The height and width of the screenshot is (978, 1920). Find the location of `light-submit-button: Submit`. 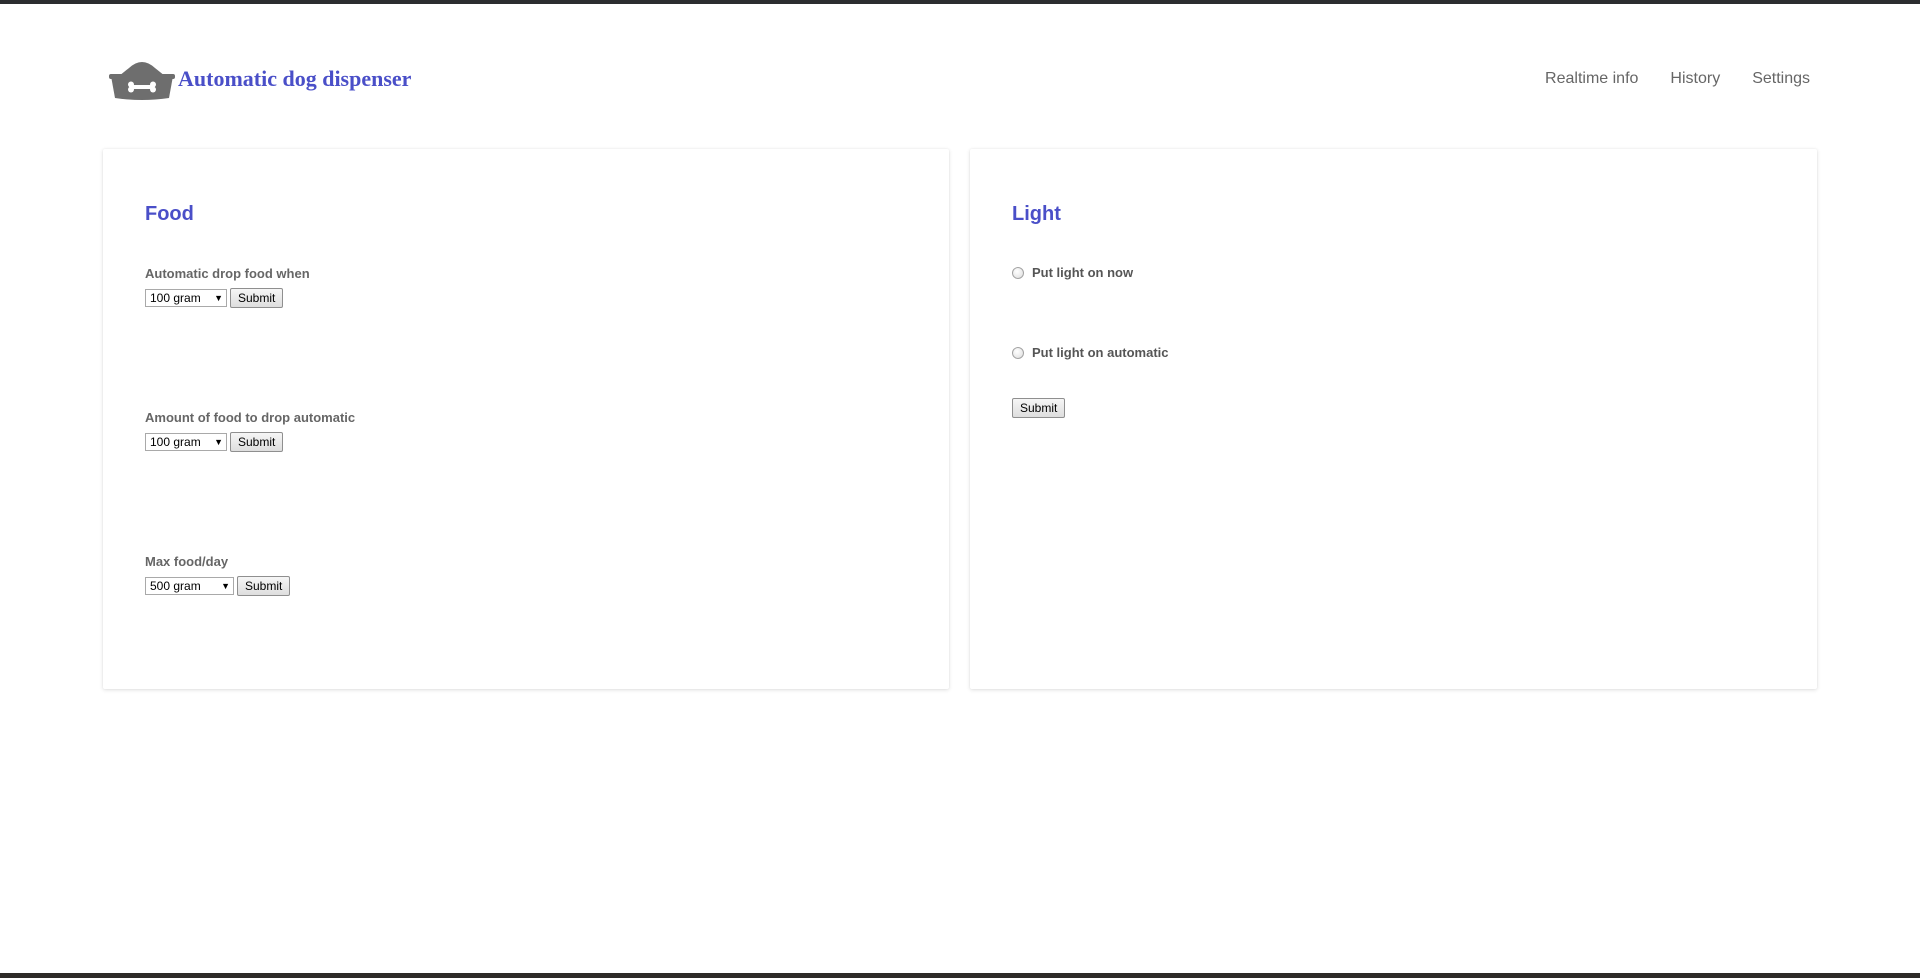

light-submit-button: Submit is located at coordinates (1039, 408).